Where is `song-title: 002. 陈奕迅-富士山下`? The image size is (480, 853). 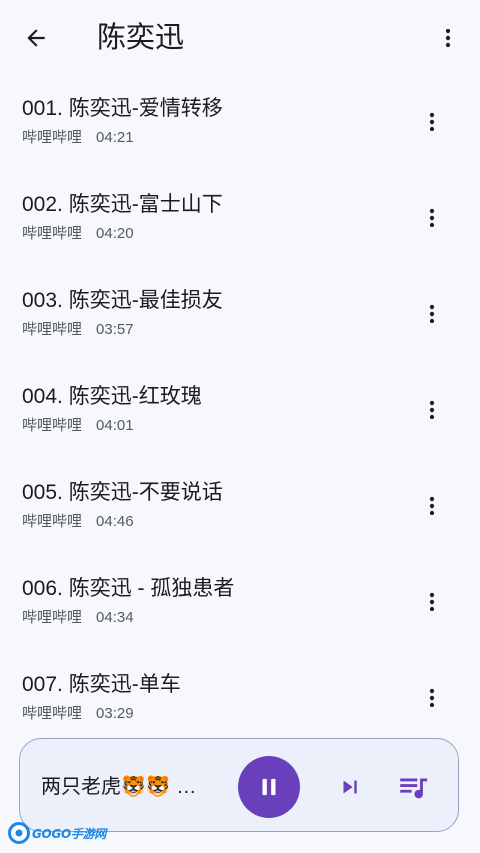
song-title: 002. 陈奕迅-富士山下 is located at coordinates (122, 204).